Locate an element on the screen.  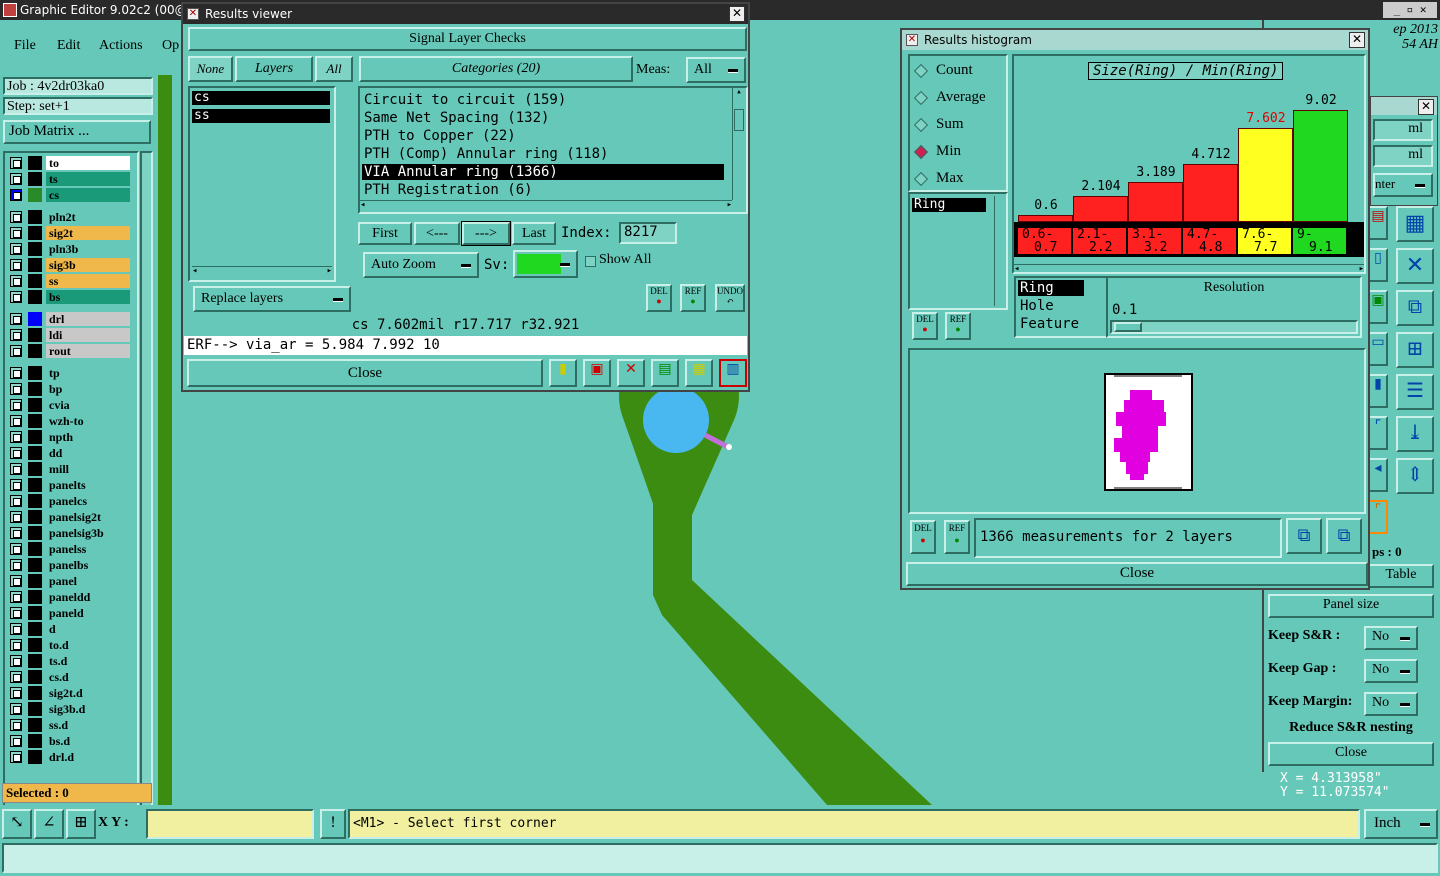
prev-button: <--- is located at coordinates (437, 233).